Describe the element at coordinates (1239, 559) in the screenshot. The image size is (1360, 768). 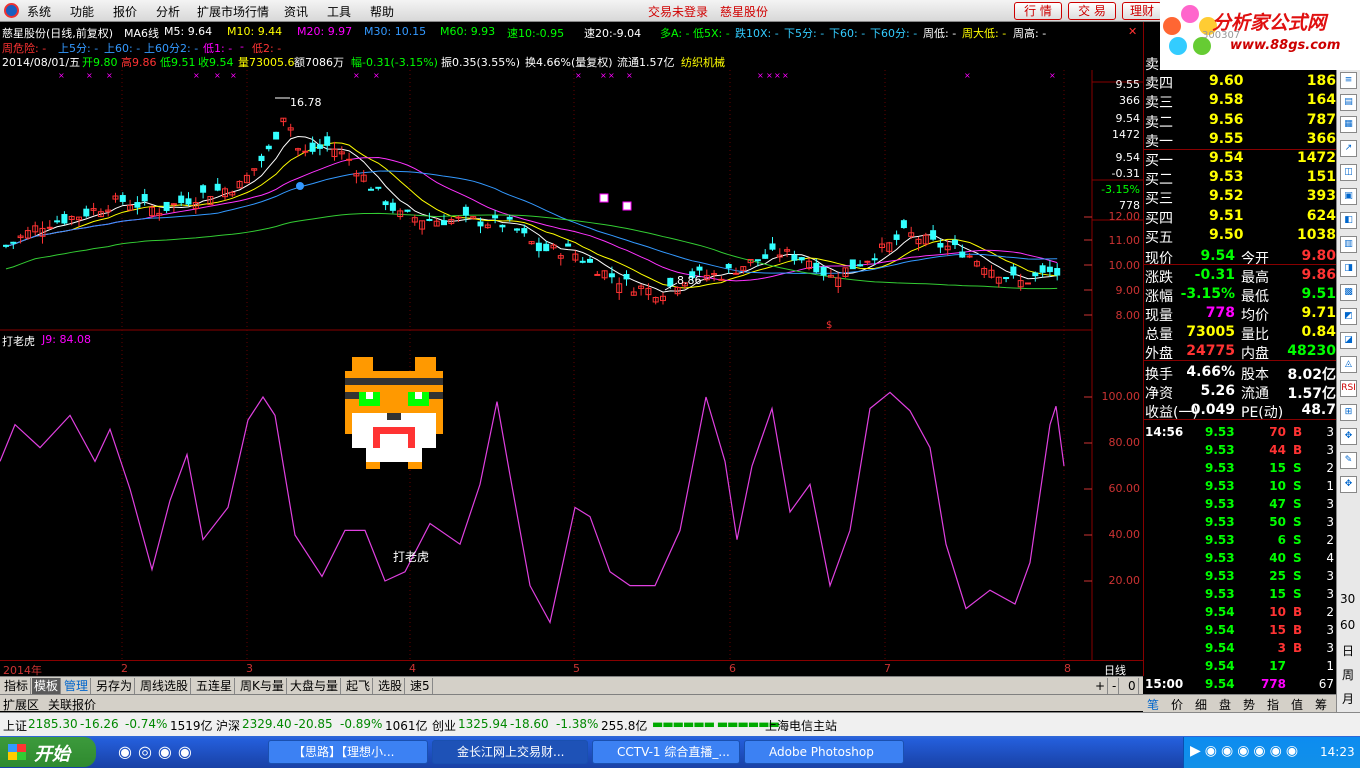
I see `tick-row: 9.53 40 S 4` at that location.